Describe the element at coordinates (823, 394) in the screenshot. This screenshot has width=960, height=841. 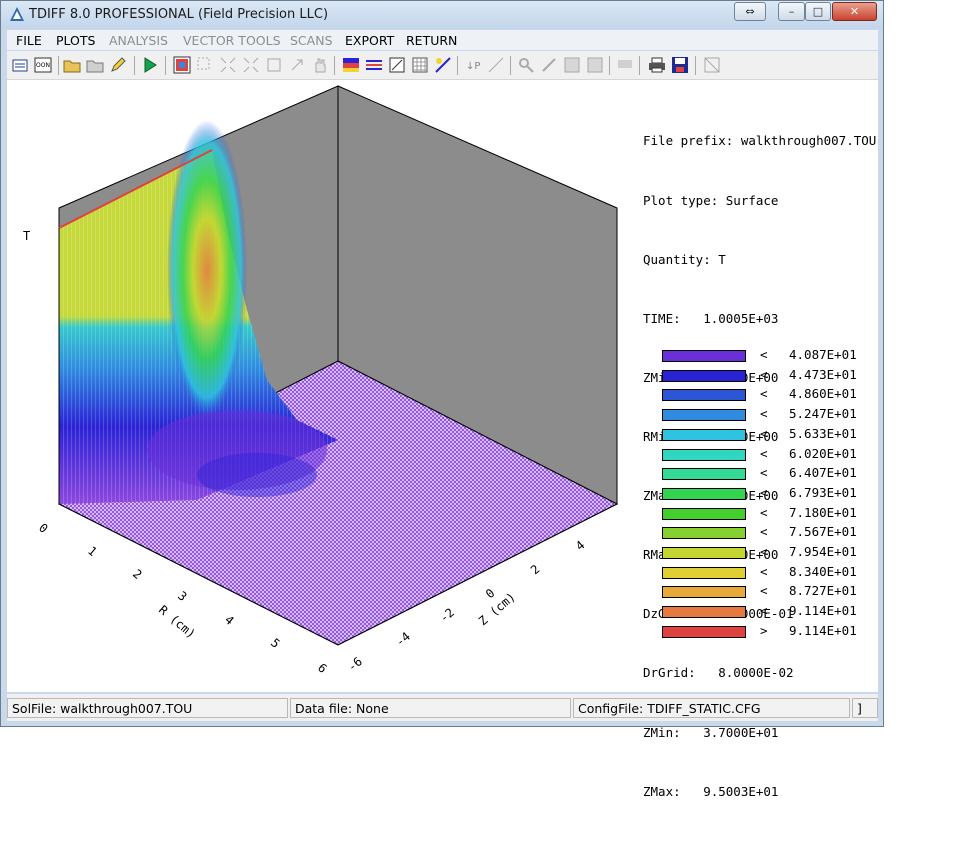
I see `legend-value: 4.860E+01` at that location.